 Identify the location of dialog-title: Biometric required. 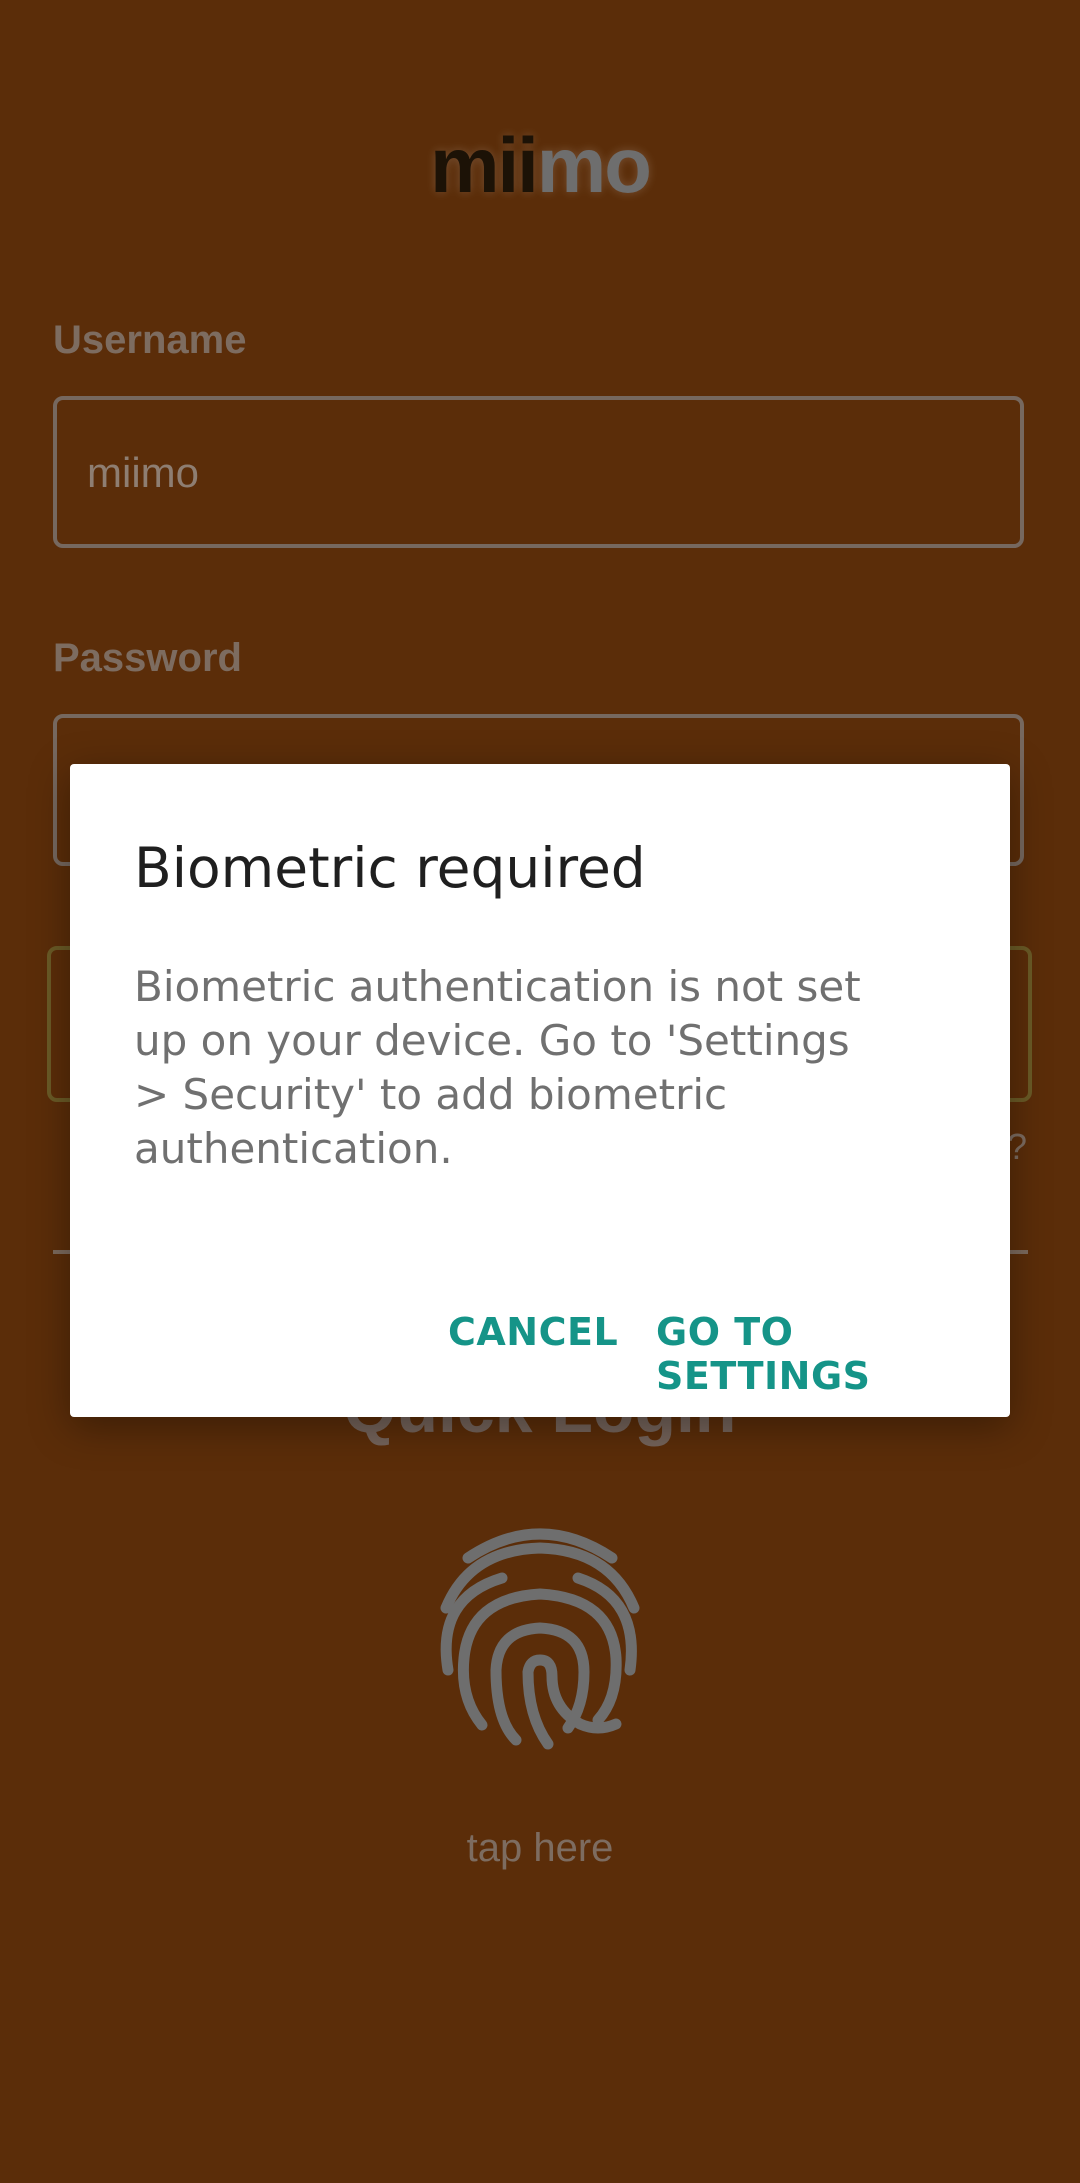
(390, 868).